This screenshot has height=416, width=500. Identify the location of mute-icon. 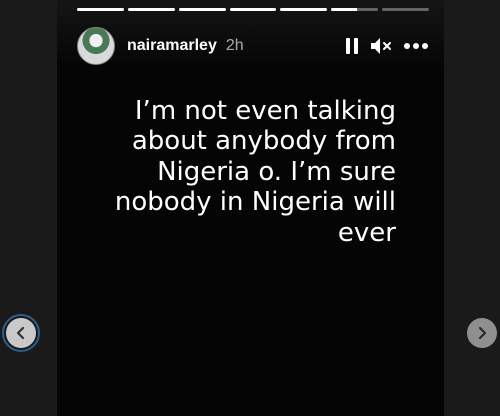
(381, 46).